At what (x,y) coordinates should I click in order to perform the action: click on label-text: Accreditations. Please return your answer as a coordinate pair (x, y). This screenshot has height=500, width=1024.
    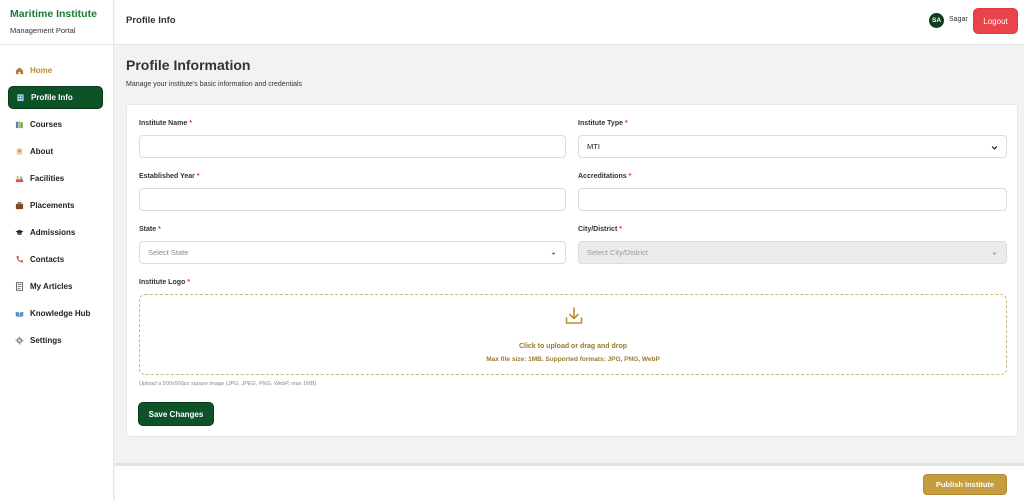
    Looking at the image, I should click on (602, 176).